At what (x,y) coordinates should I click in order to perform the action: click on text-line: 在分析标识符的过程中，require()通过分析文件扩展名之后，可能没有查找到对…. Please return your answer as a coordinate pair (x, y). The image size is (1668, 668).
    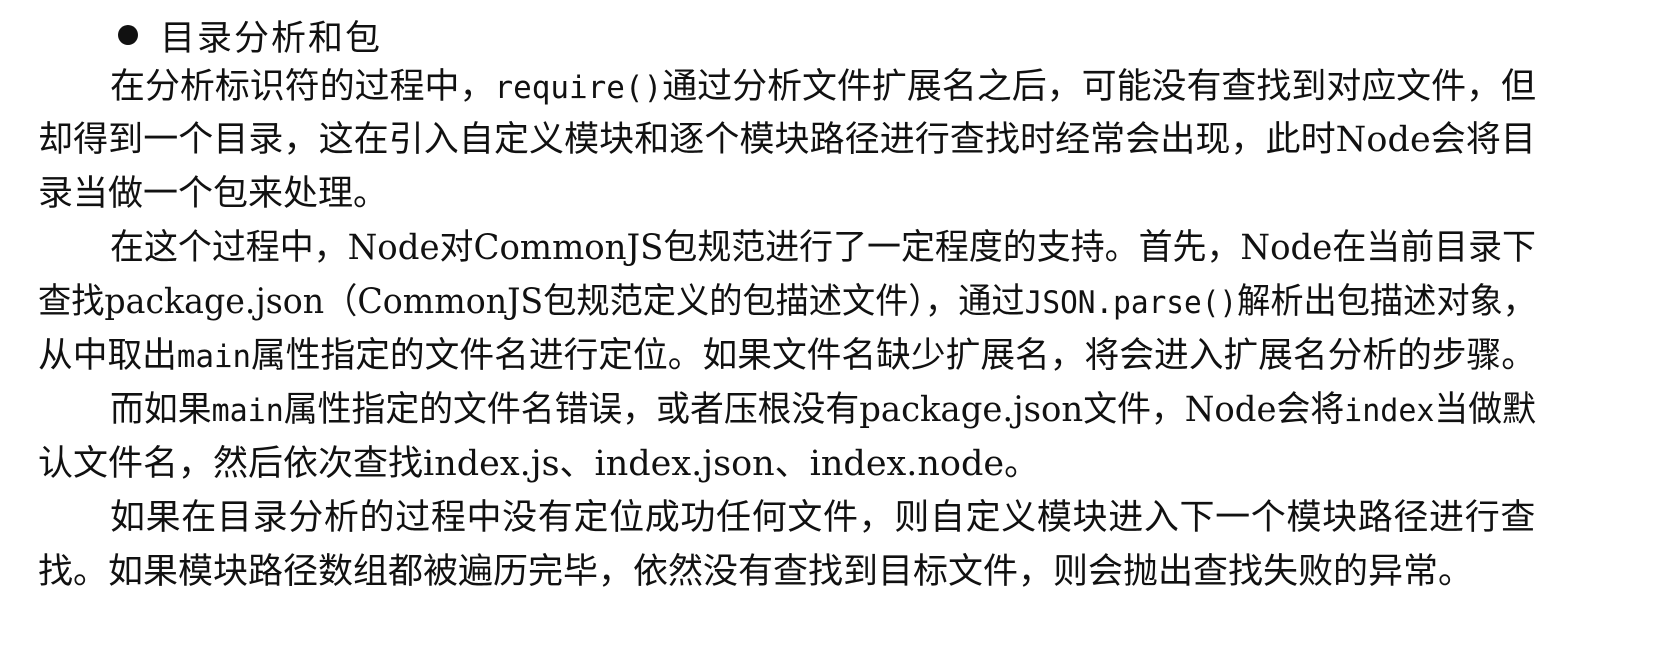
    Looking at the image, I should click on (824, 87).